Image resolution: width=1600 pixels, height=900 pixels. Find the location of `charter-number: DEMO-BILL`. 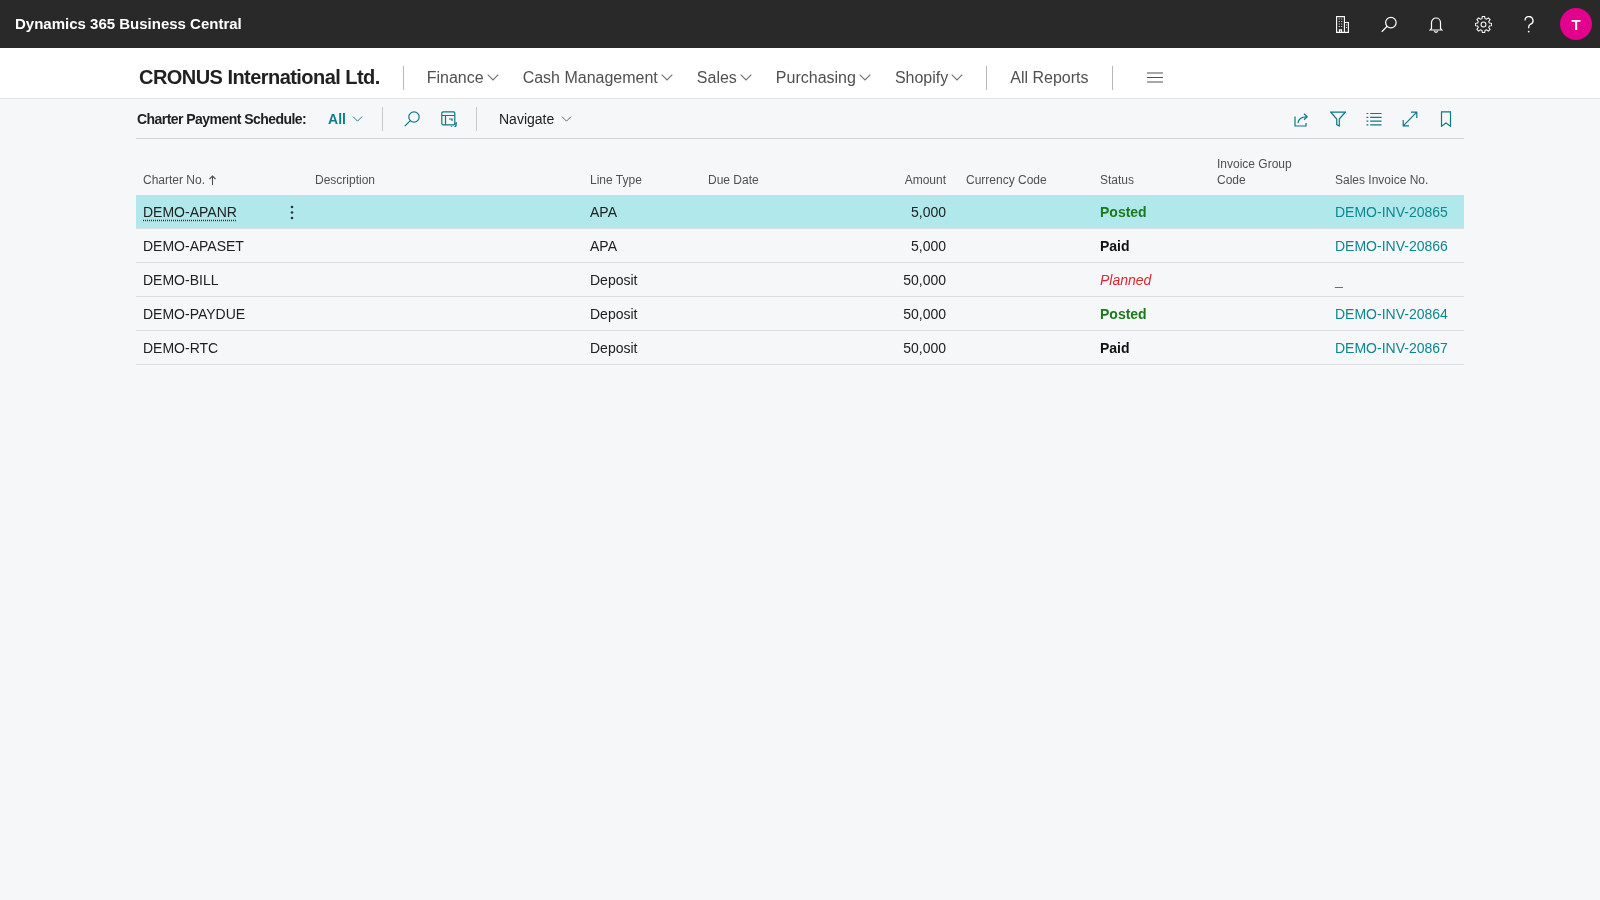

charter-number: DEMO-BILL is located at coordinates (181, 280).